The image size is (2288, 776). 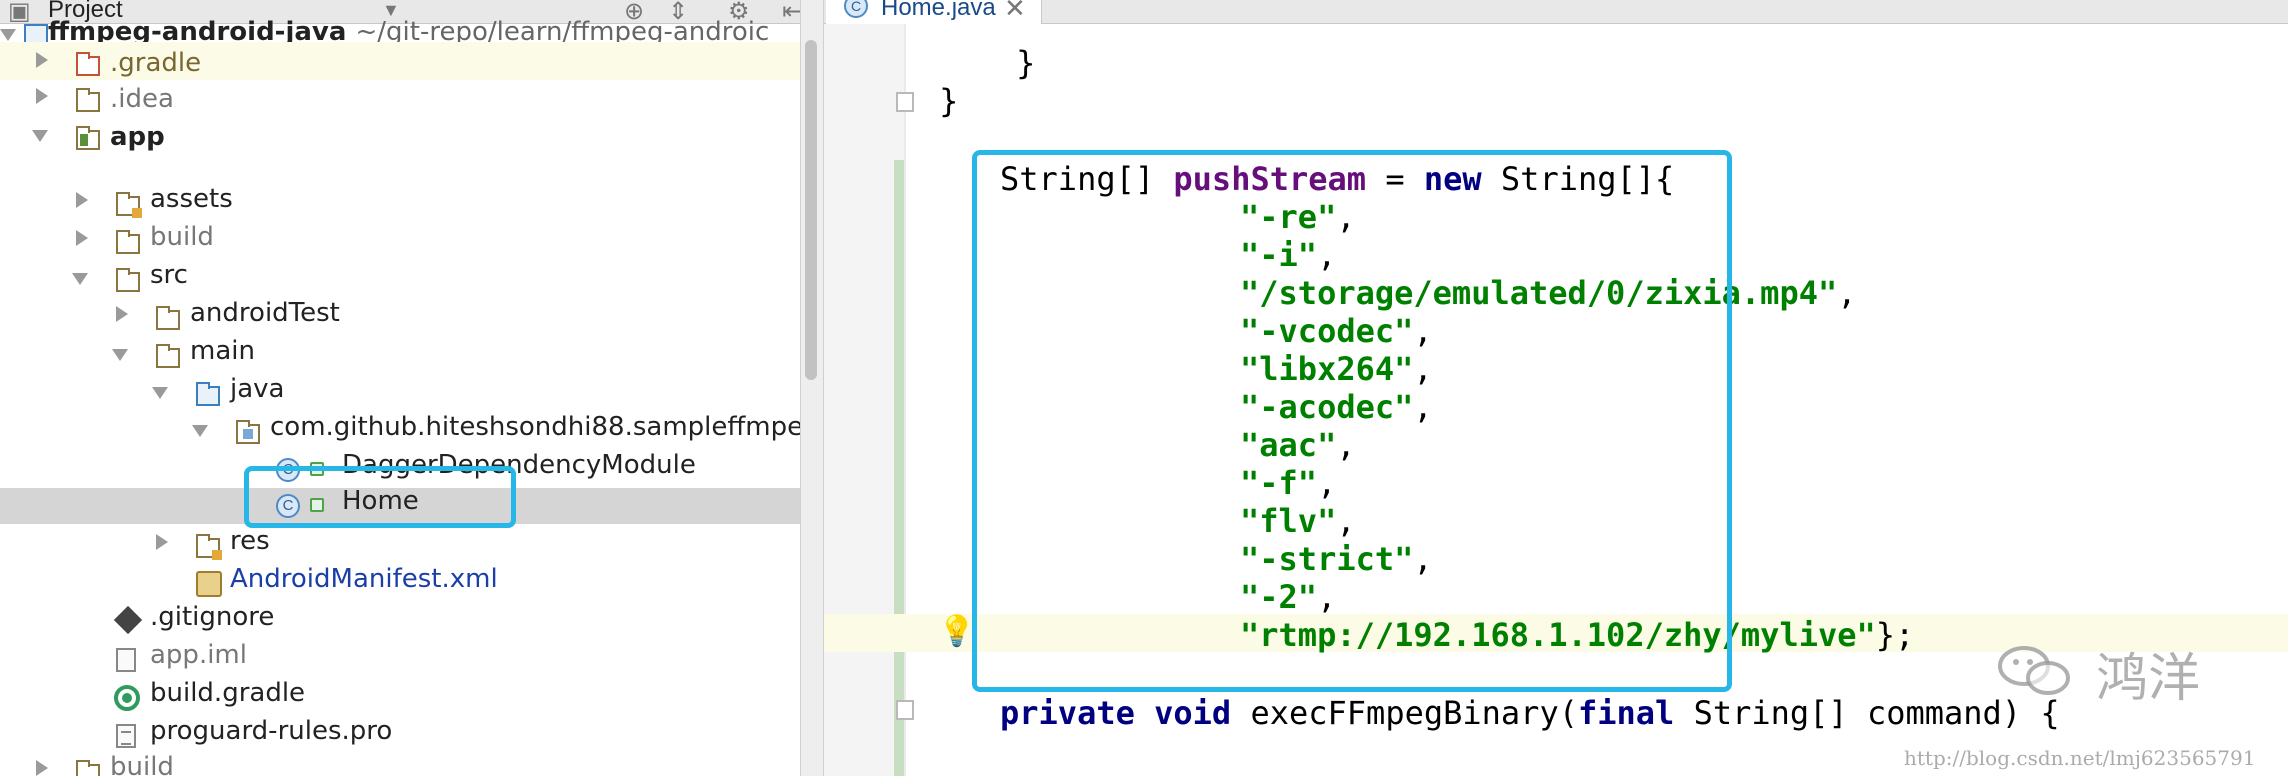 I want to click on fold-marker-icon, so click(x=905, y=710).